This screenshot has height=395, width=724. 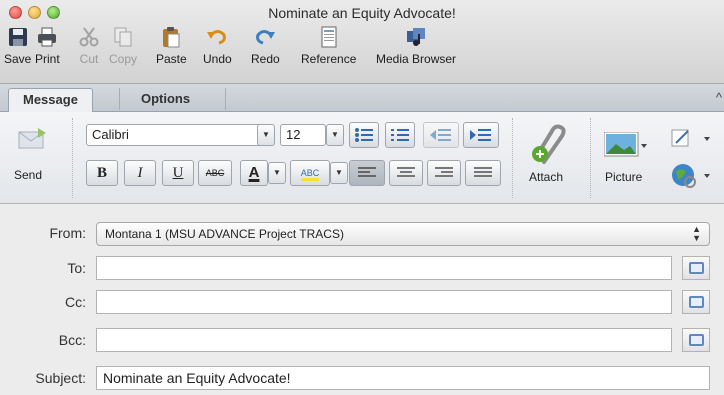 I want to click on decrease-indent-icon, so click(x=440, y=135).